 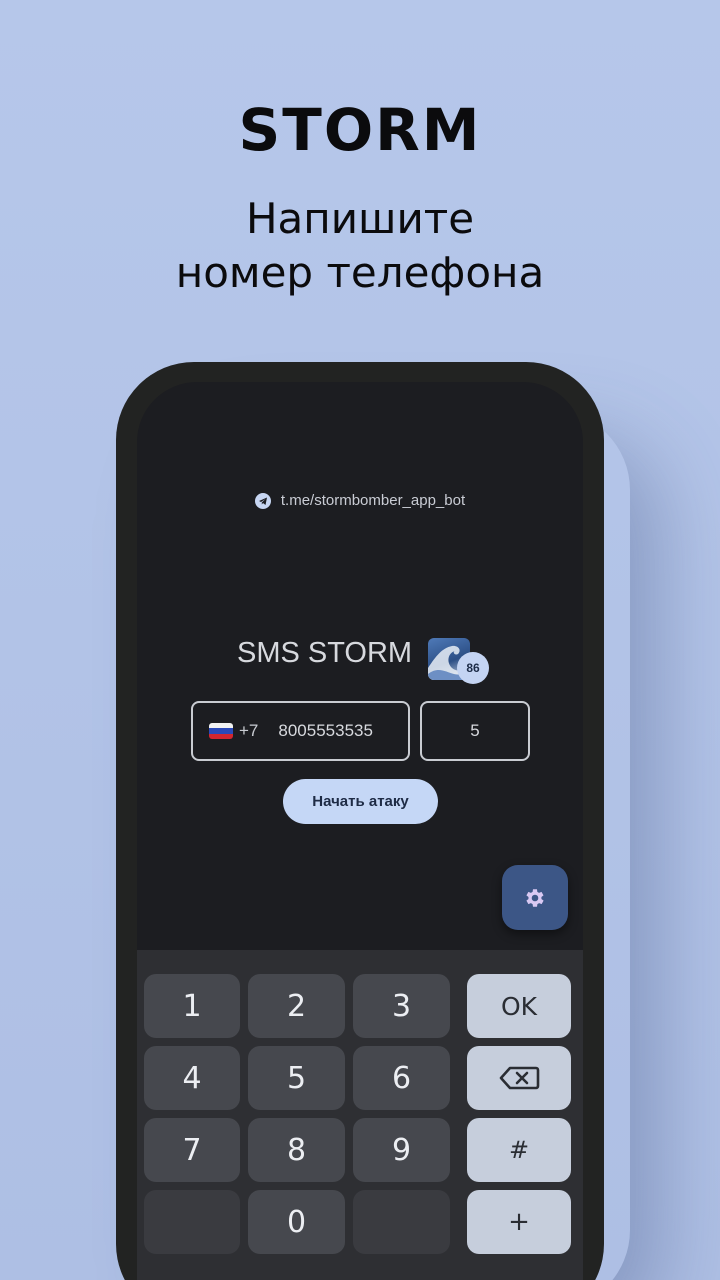 I want to click on key-plus: +, so click(x=519, y=1222).